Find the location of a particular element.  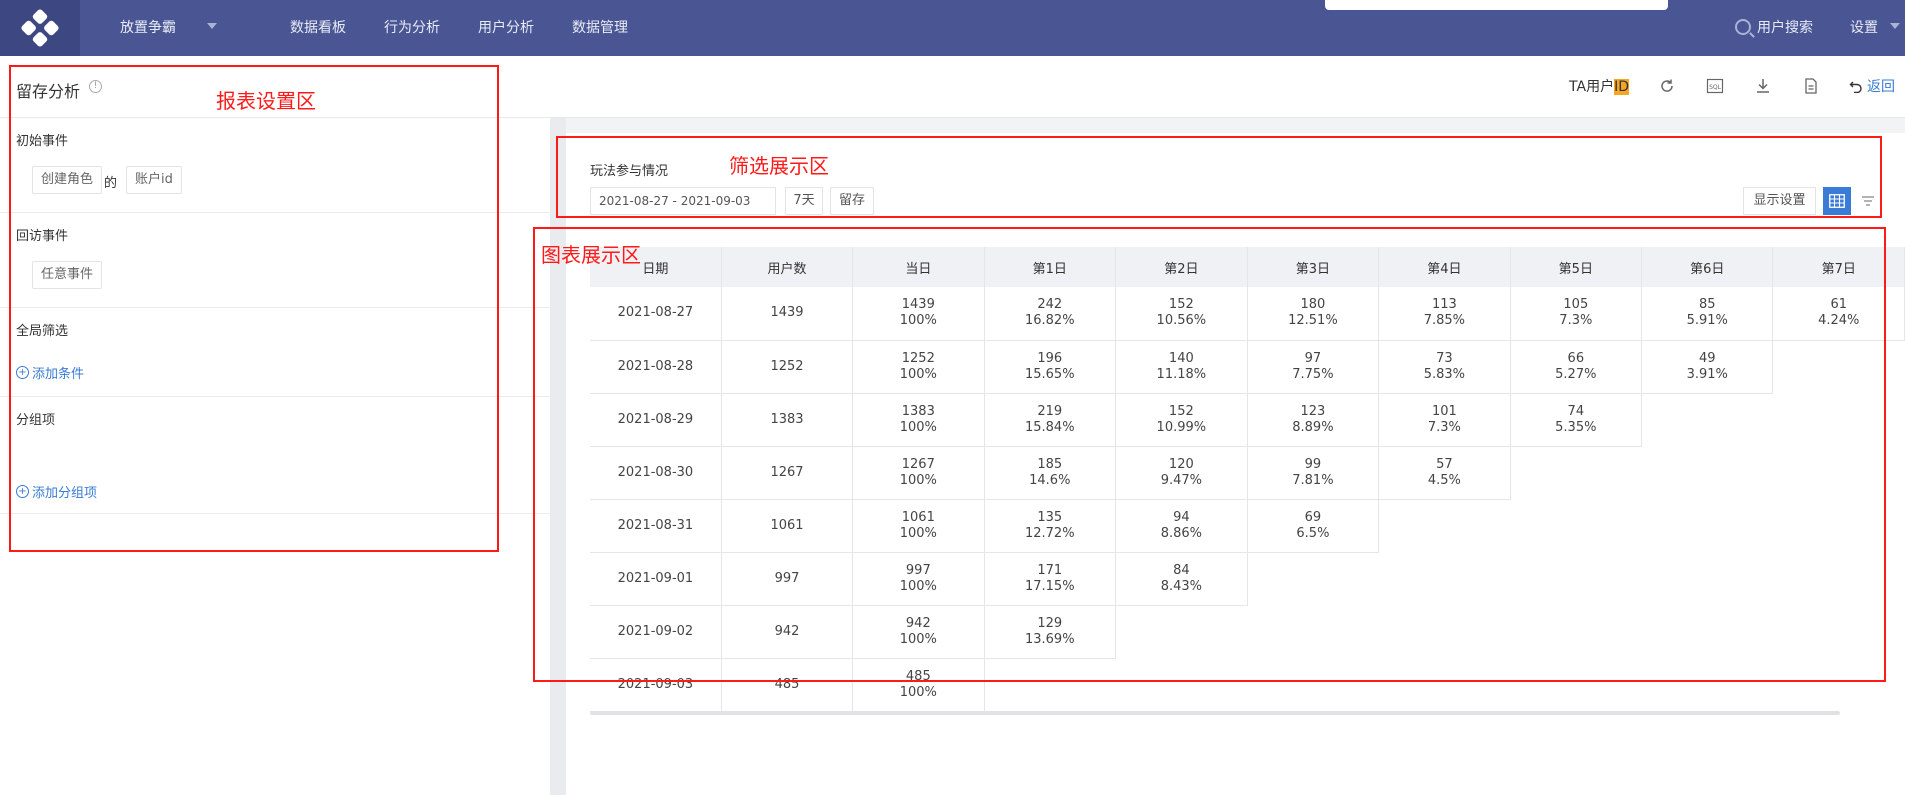

retention-rate: 100% is located at coordinates (918, 692).